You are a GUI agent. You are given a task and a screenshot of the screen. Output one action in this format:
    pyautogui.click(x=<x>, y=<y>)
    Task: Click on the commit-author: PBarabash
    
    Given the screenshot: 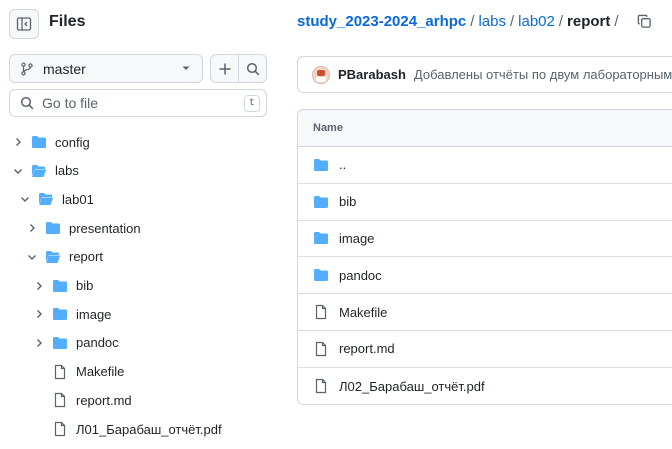 What is the action you would take?
    pyautogui.click(x=372, y=74)
    